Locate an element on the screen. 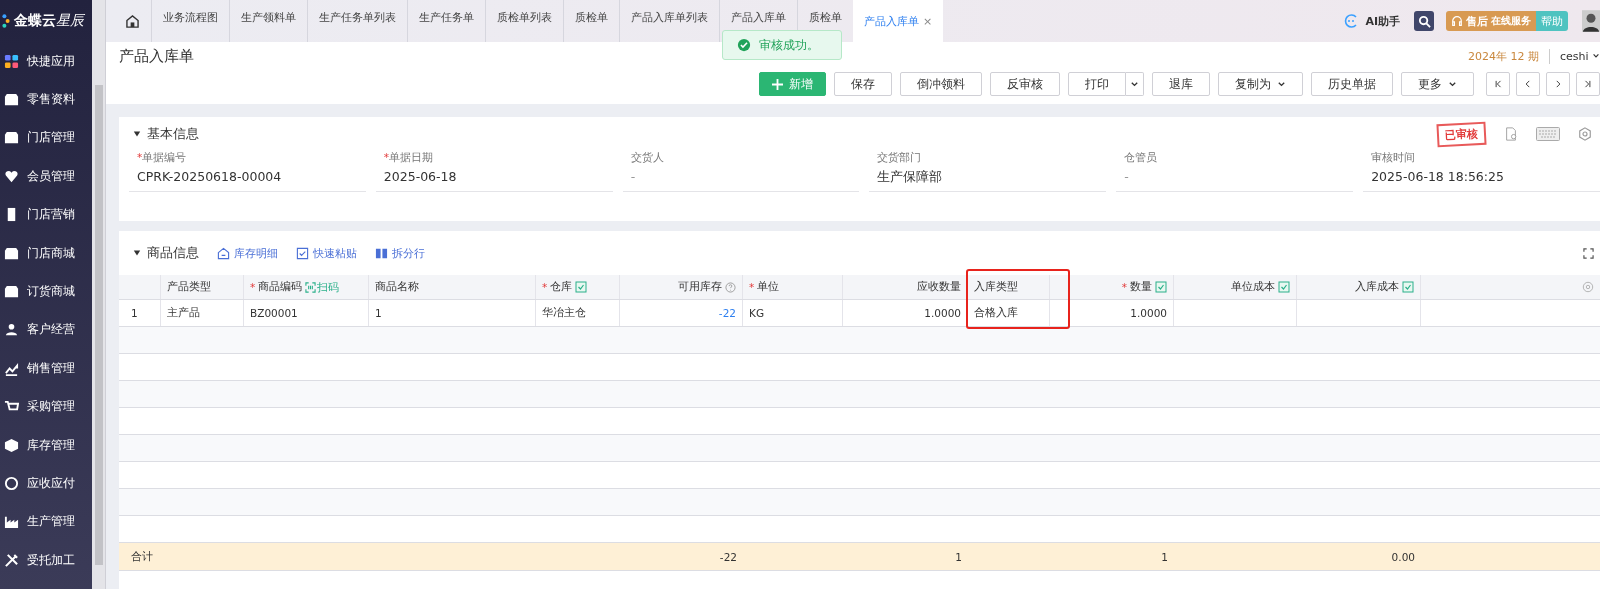 This screenshot has width=1600, height=589. column-settings-icon is located at coordinates (1588, 287).